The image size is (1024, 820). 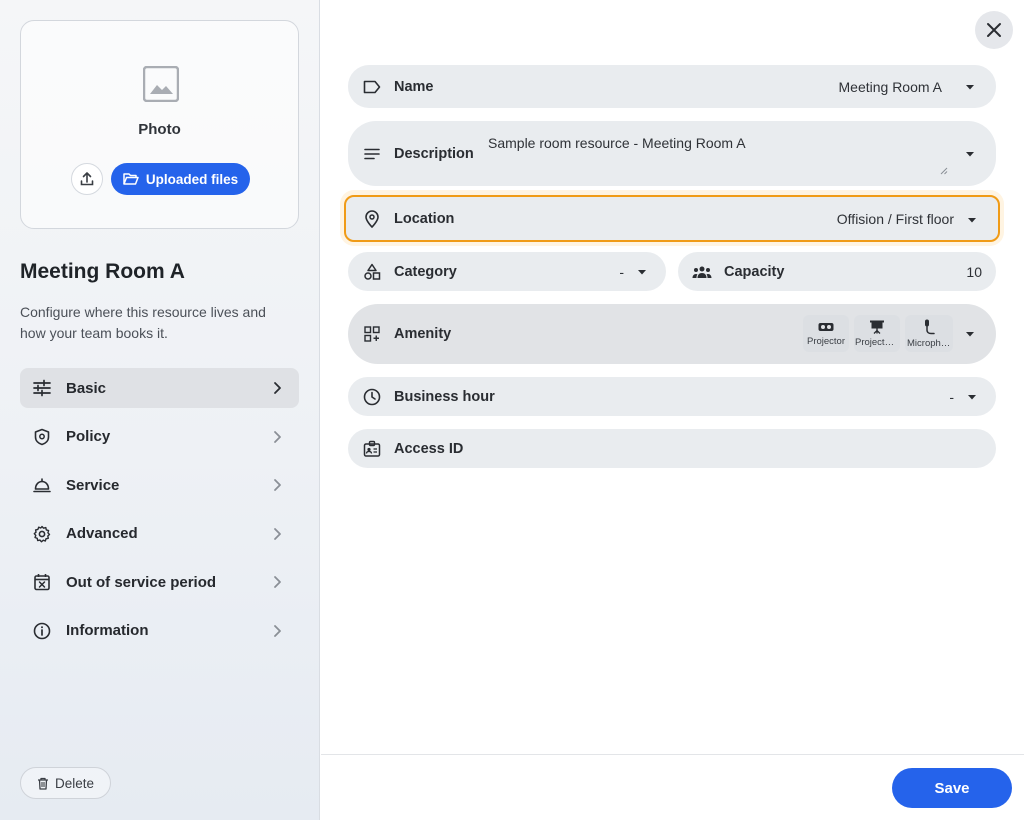 I want to click on capacity-value: 10, so click(x=974, y=272).